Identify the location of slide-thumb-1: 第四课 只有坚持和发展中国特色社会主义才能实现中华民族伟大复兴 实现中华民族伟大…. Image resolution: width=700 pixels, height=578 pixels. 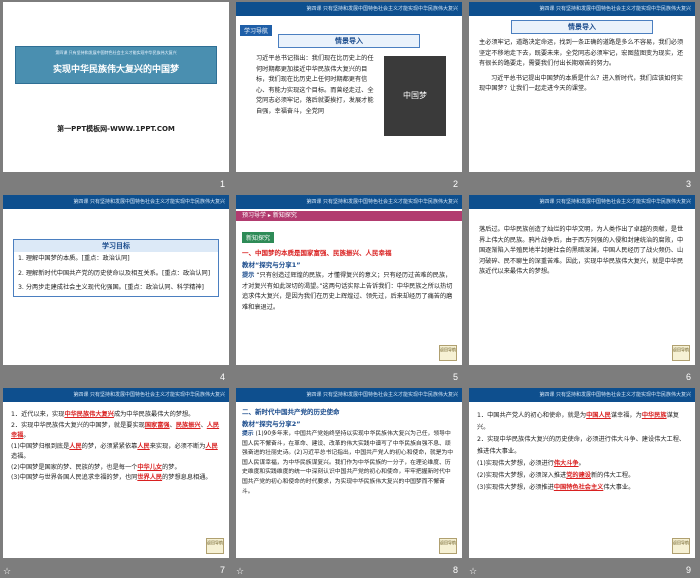
(116, 96).